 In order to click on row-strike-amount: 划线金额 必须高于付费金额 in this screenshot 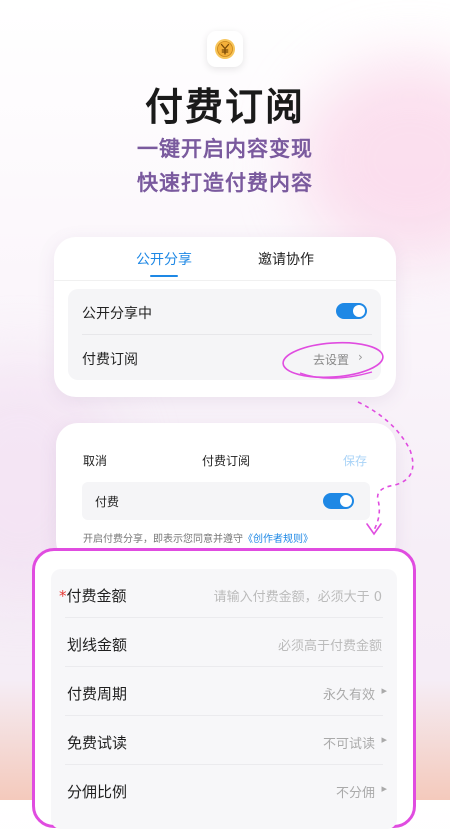, I will do `click(224, 642)`.